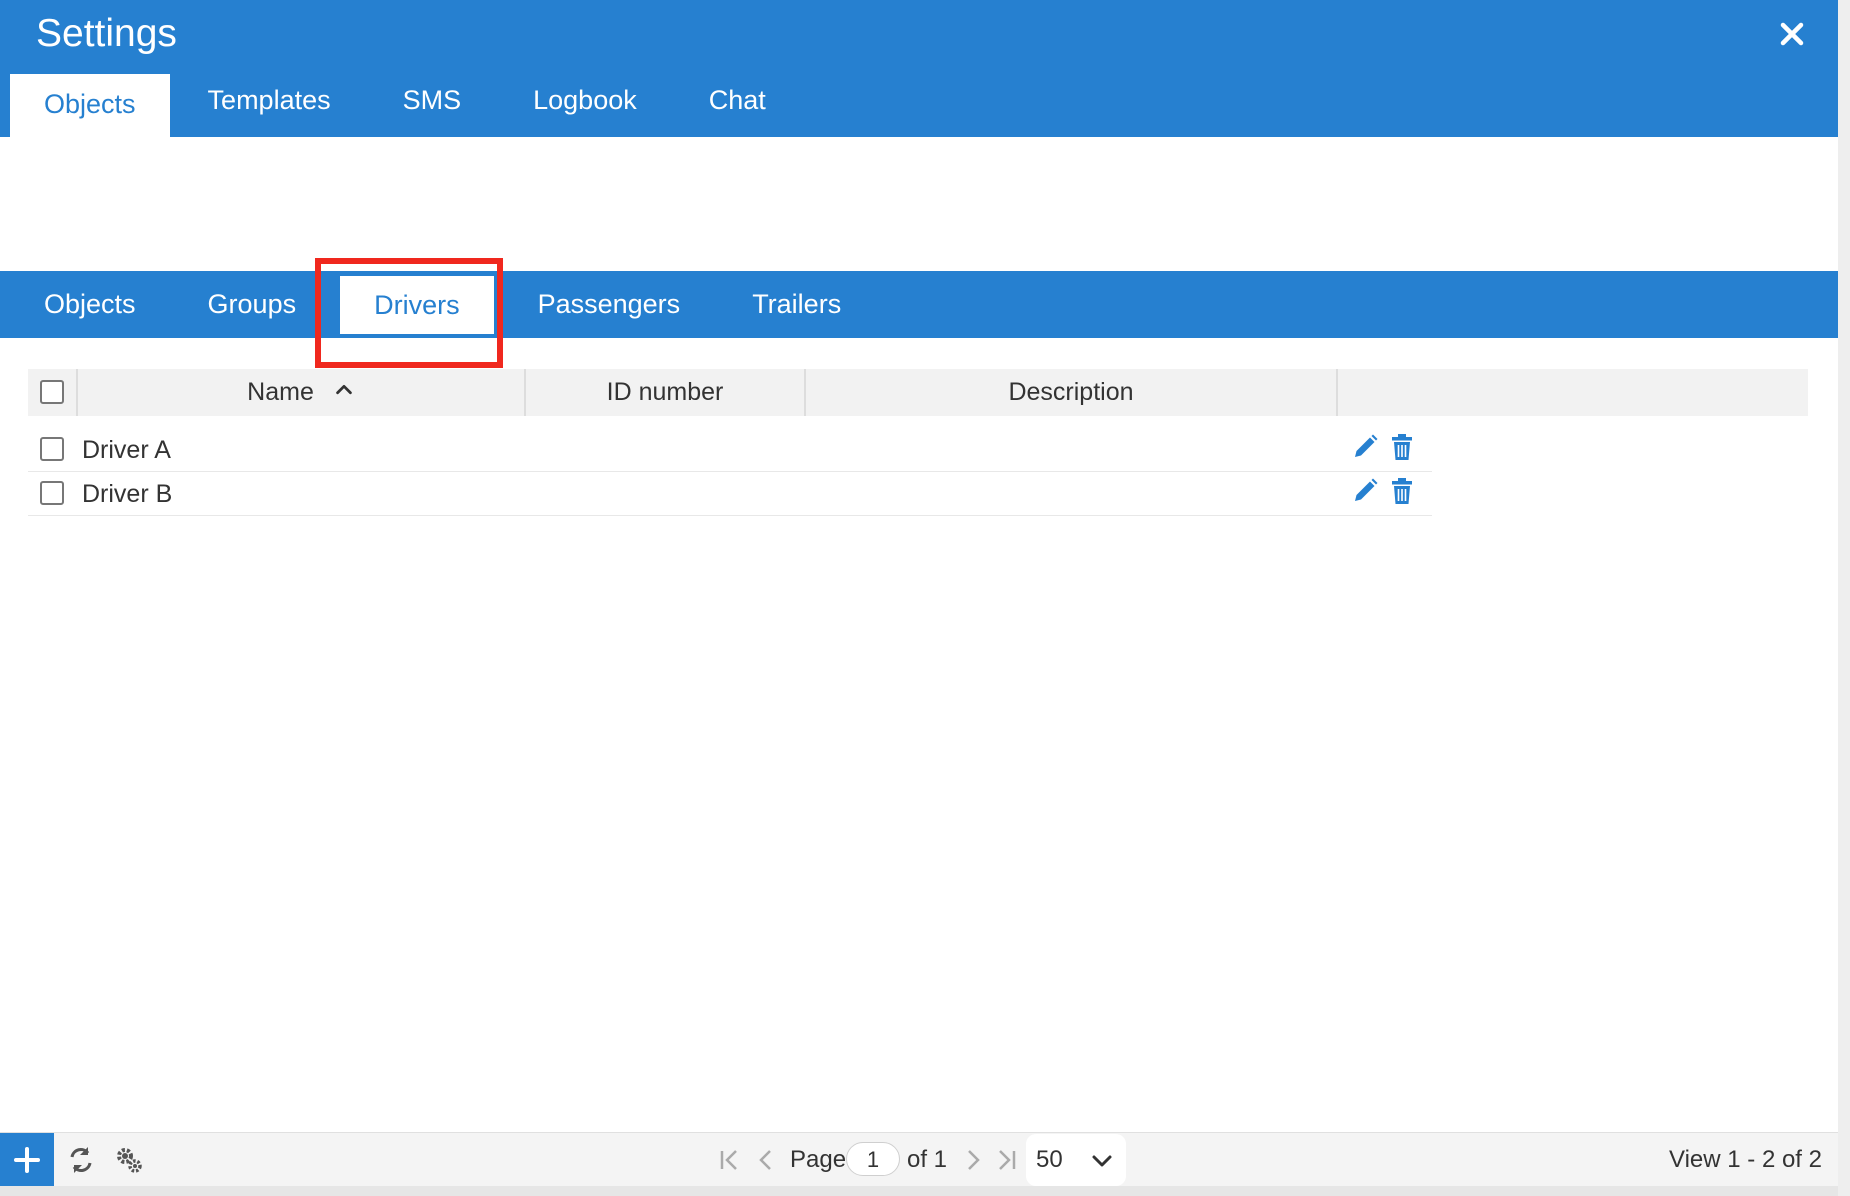 This screenshot has height=1196, width=1850. I want to click on tab-sms: SMS, so click(432, 101).